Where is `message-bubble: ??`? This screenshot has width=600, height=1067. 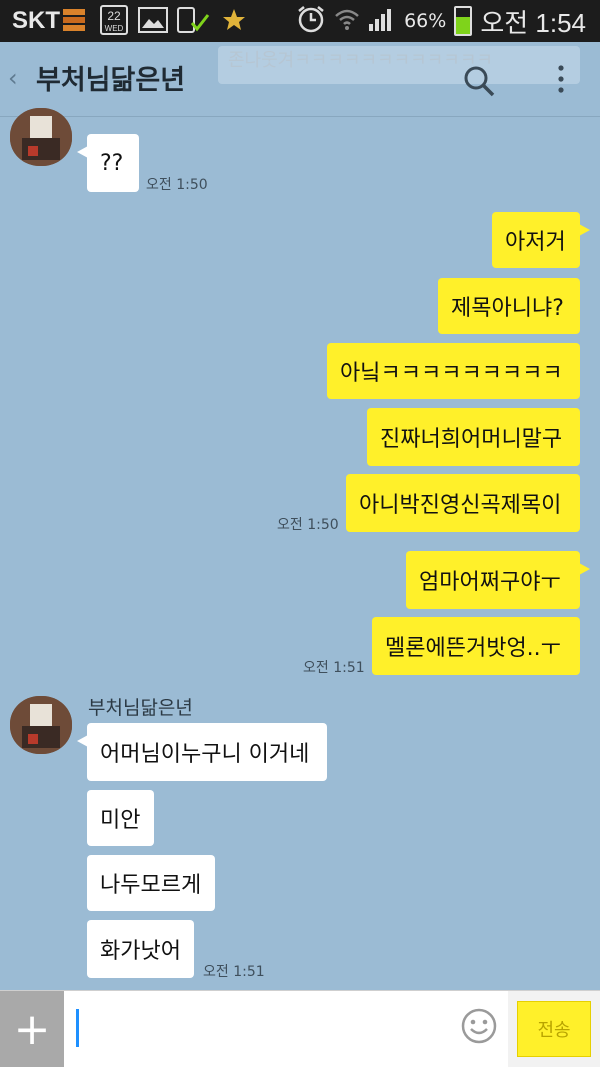 message-bubble: ?? is located at coordinates (108, 163).